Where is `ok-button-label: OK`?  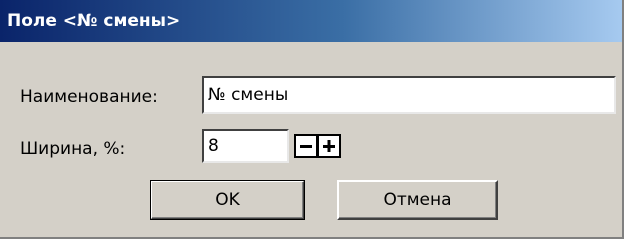 ok-button-label: OK is located at coordinates (227, 200).